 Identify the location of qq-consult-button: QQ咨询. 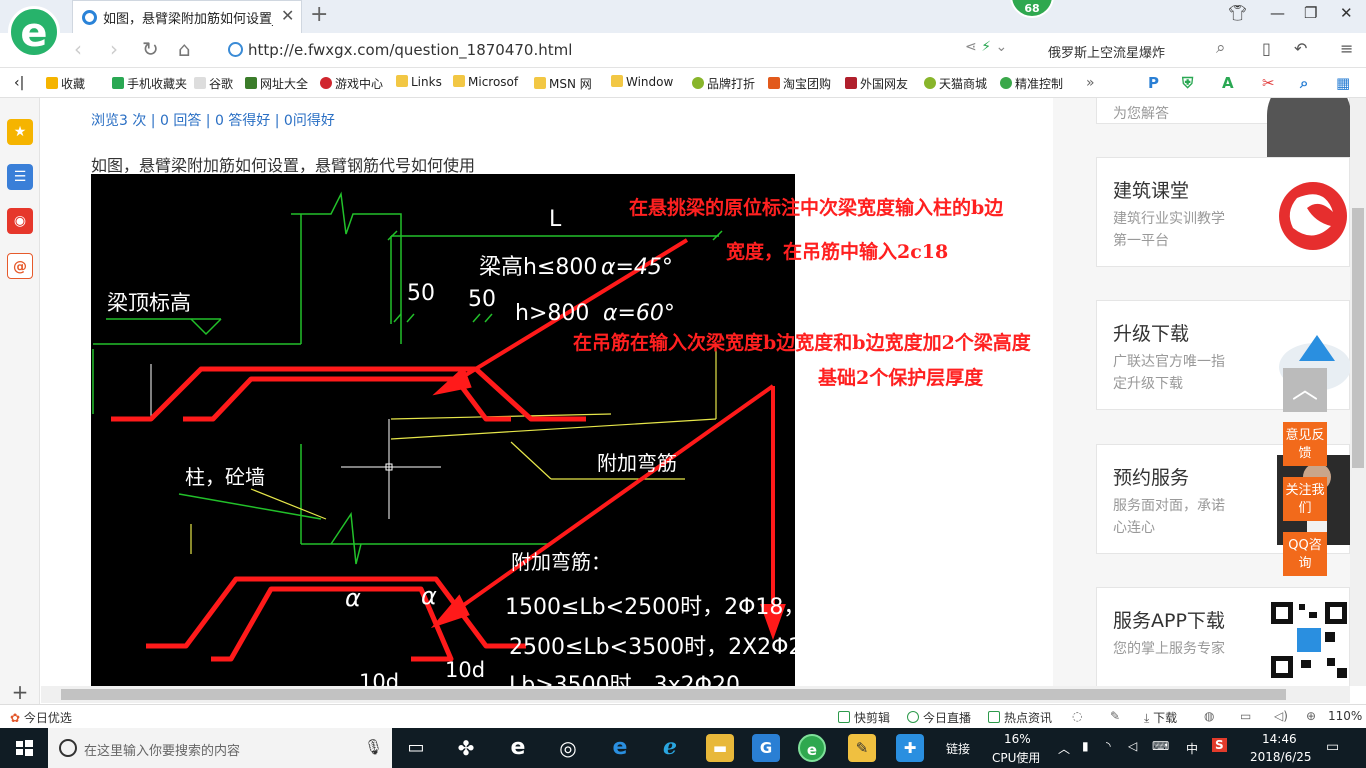
(1305, 554).